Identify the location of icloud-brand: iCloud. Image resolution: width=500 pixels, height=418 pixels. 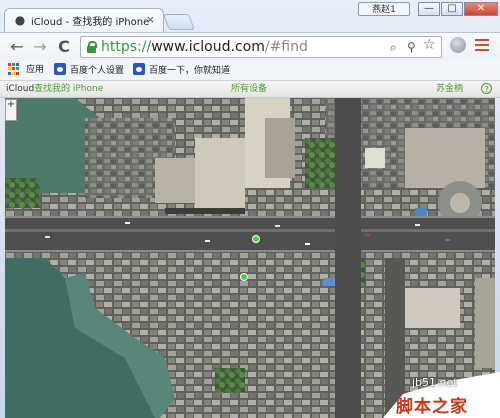
(20, 89).